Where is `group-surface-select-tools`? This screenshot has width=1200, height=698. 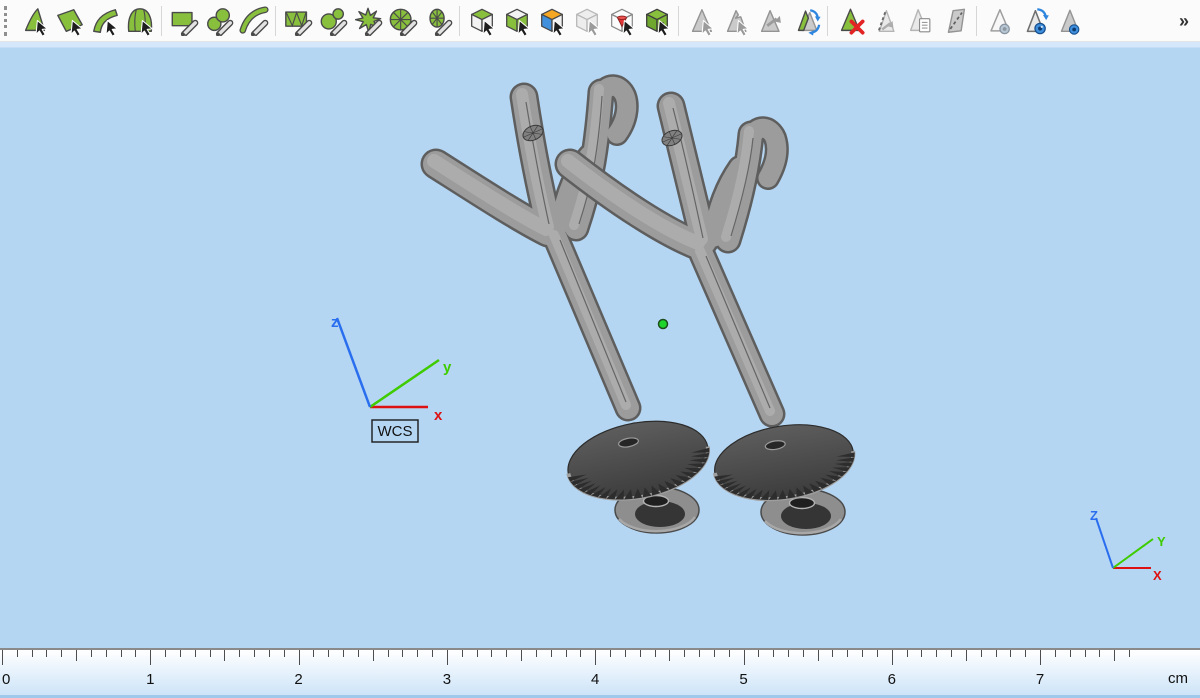 group-surface-select-tools is located at coordinates (87, 21).